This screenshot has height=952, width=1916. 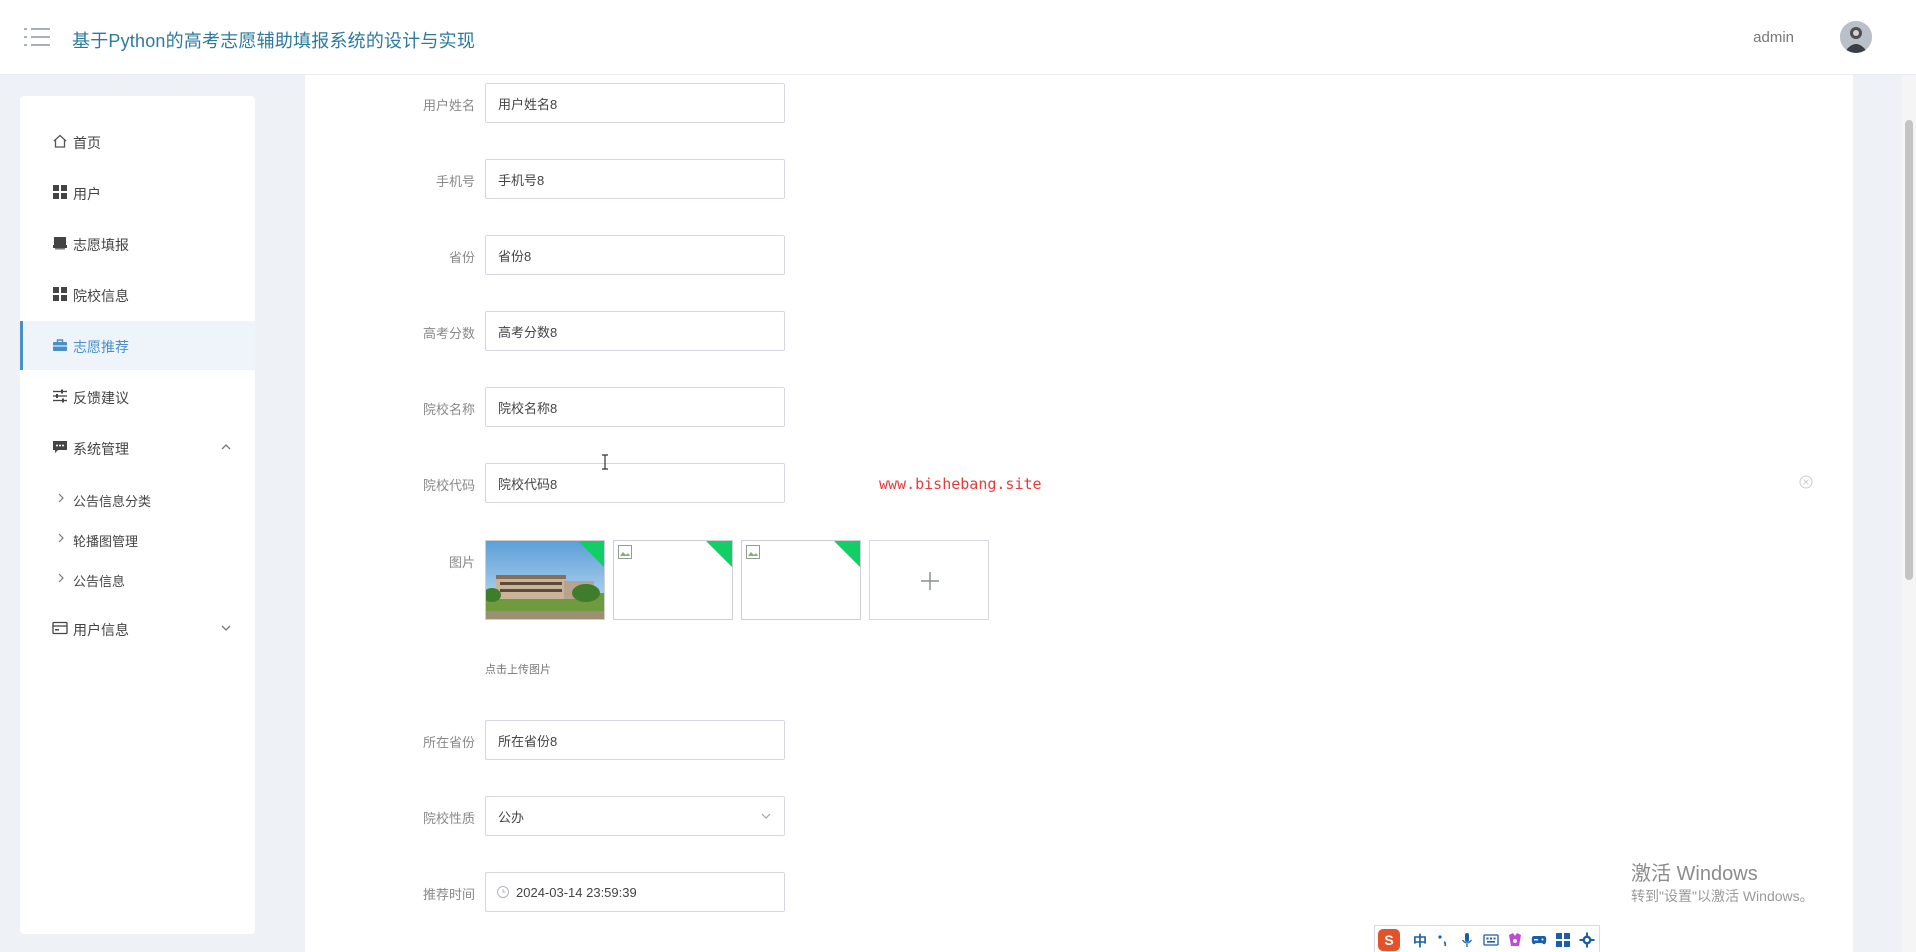 What do you see at coordinates (112, 501) in the screenshot?
I see `sidebar-subitem-label: 公告信息分类` at bounding box center [112, 501].